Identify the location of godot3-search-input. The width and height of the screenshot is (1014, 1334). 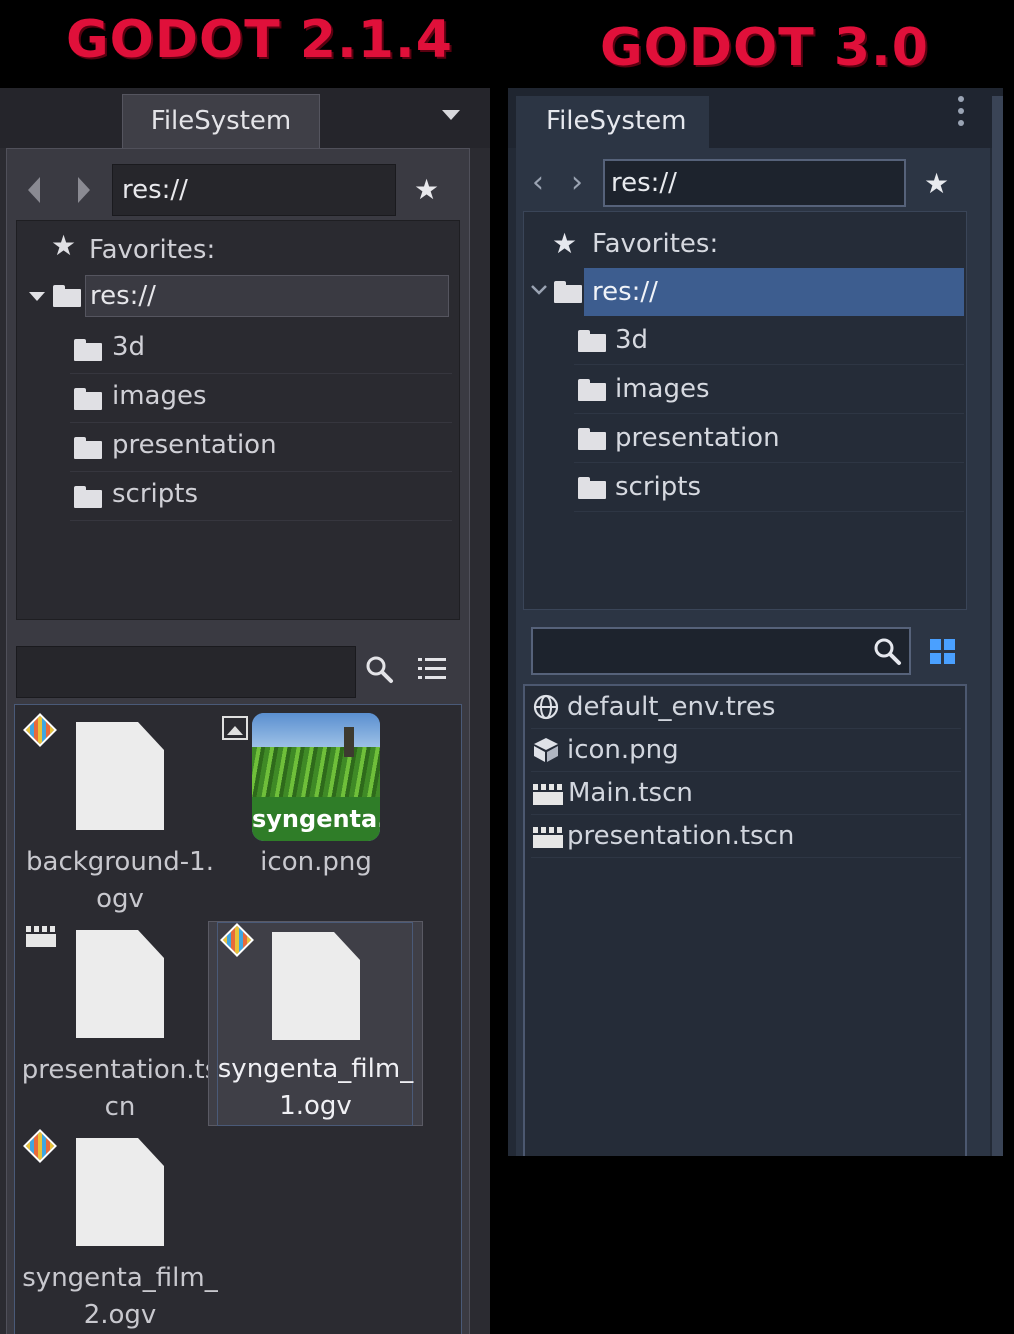
(721, 651).